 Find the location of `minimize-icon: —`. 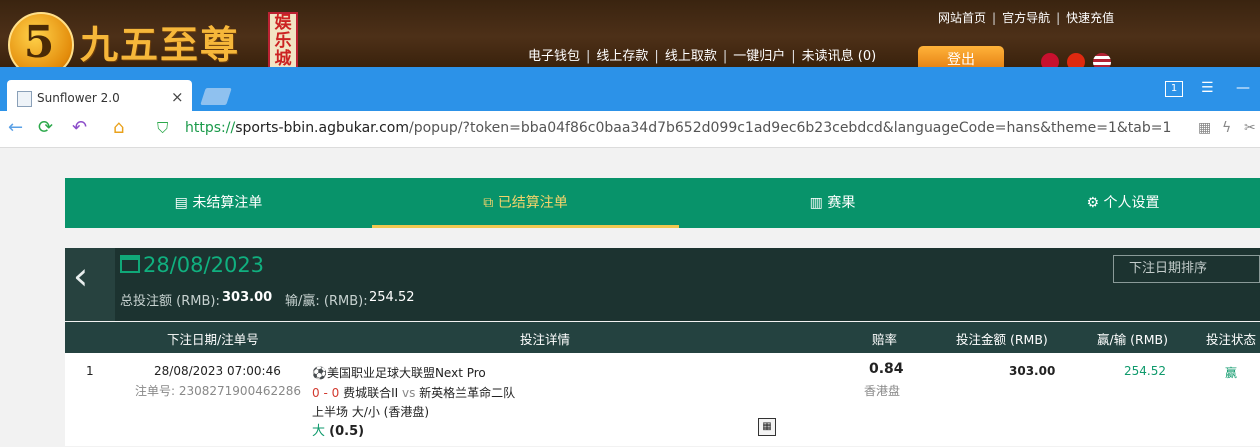

minimize-icon: — is located at coordinates (1243, 88).